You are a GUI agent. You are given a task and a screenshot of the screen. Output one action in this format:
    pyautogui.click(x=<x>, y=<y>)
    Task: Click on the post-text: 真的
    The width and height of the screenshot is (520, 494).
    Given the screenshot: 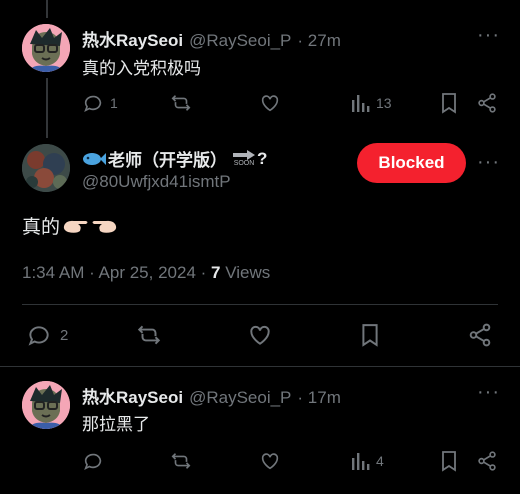 What is the action you would take?
    pyautogui.click(x=41, y=227)
    